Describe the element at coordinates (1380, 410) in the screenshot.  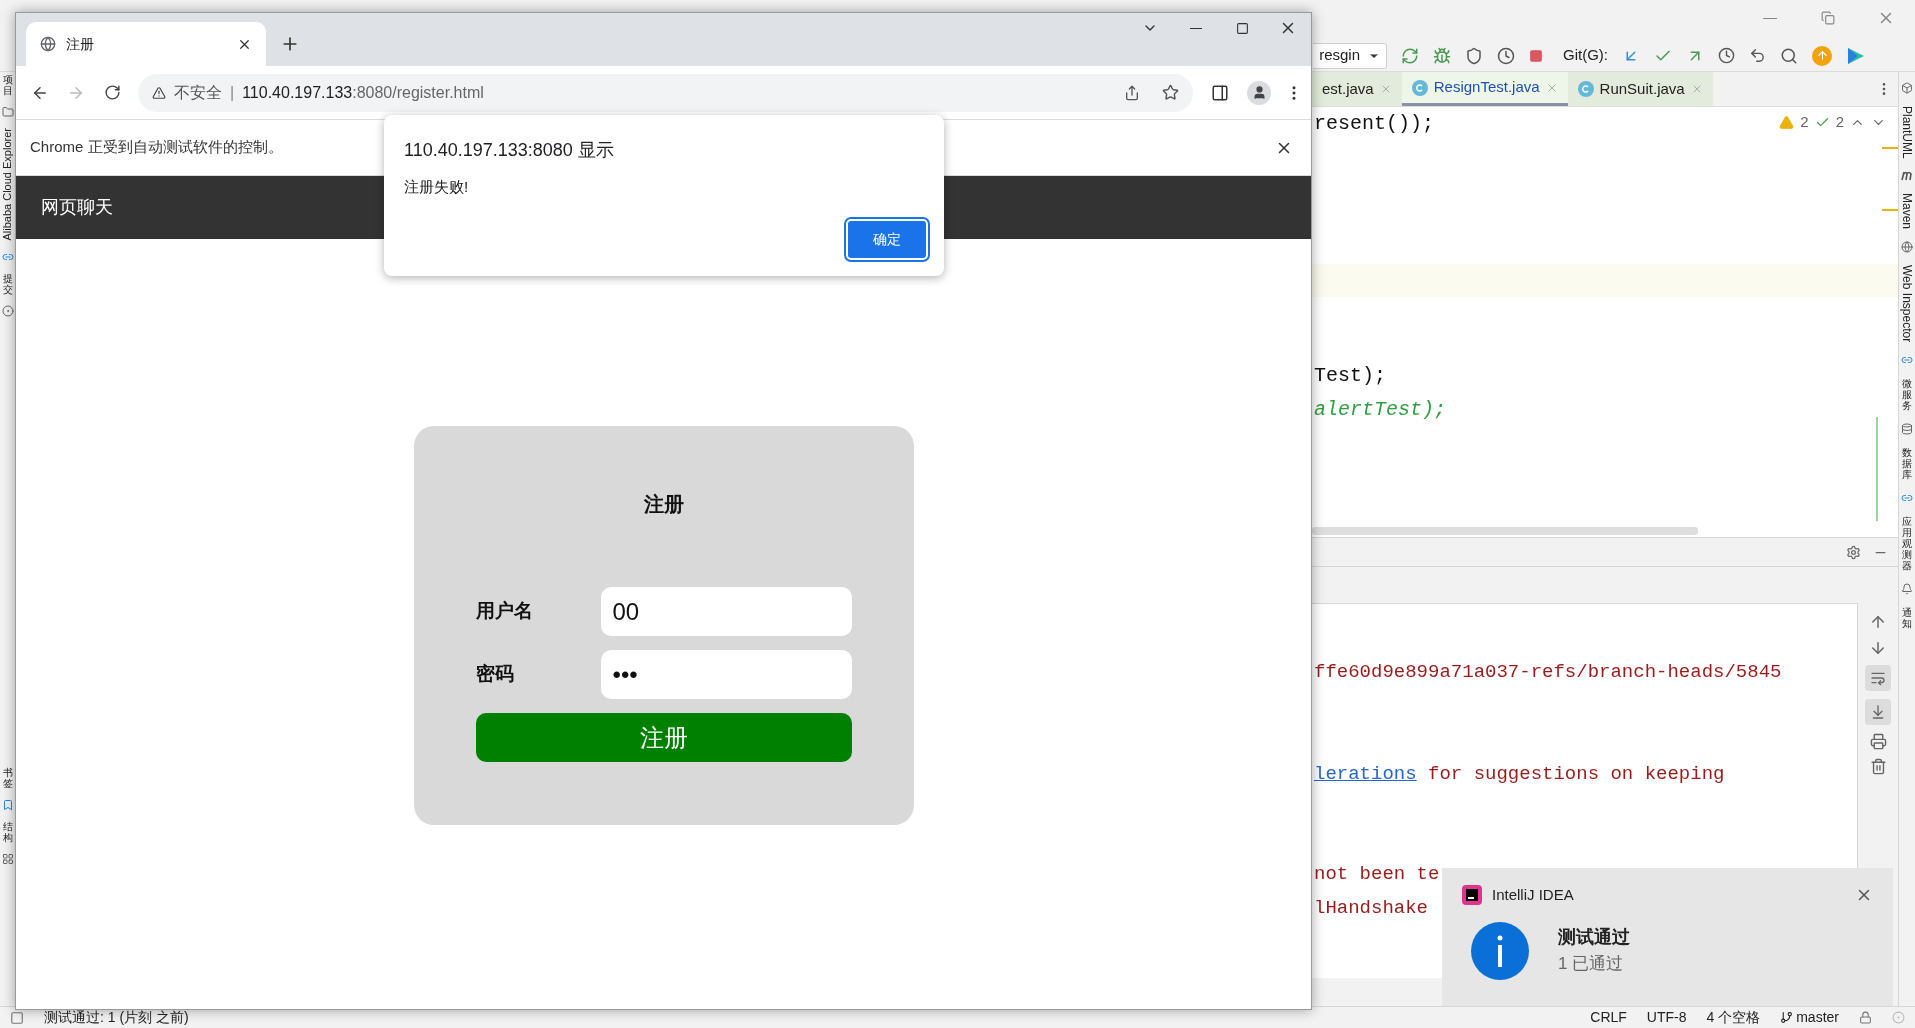
I see `code-line: alertTest);` at that location.